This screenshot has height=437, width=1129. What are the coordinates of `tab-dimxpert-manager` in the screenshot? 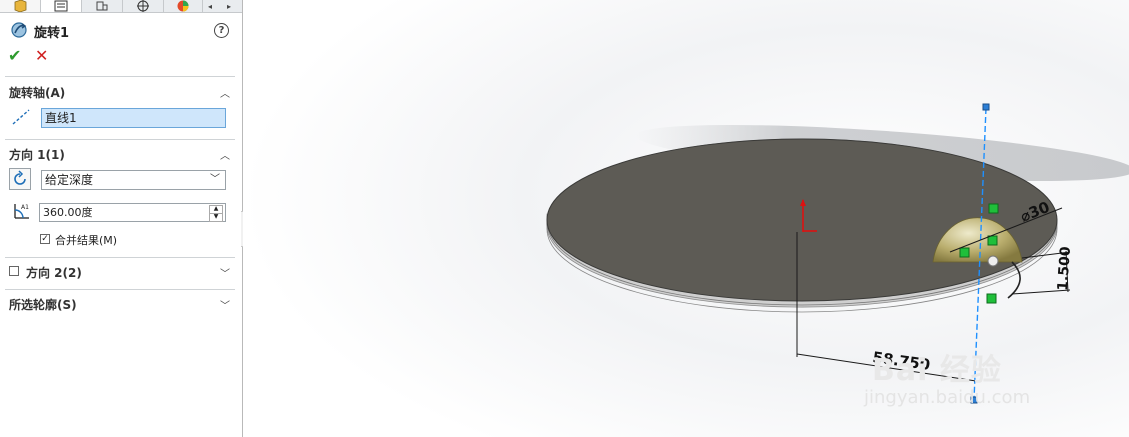 It's located at (143, 6).